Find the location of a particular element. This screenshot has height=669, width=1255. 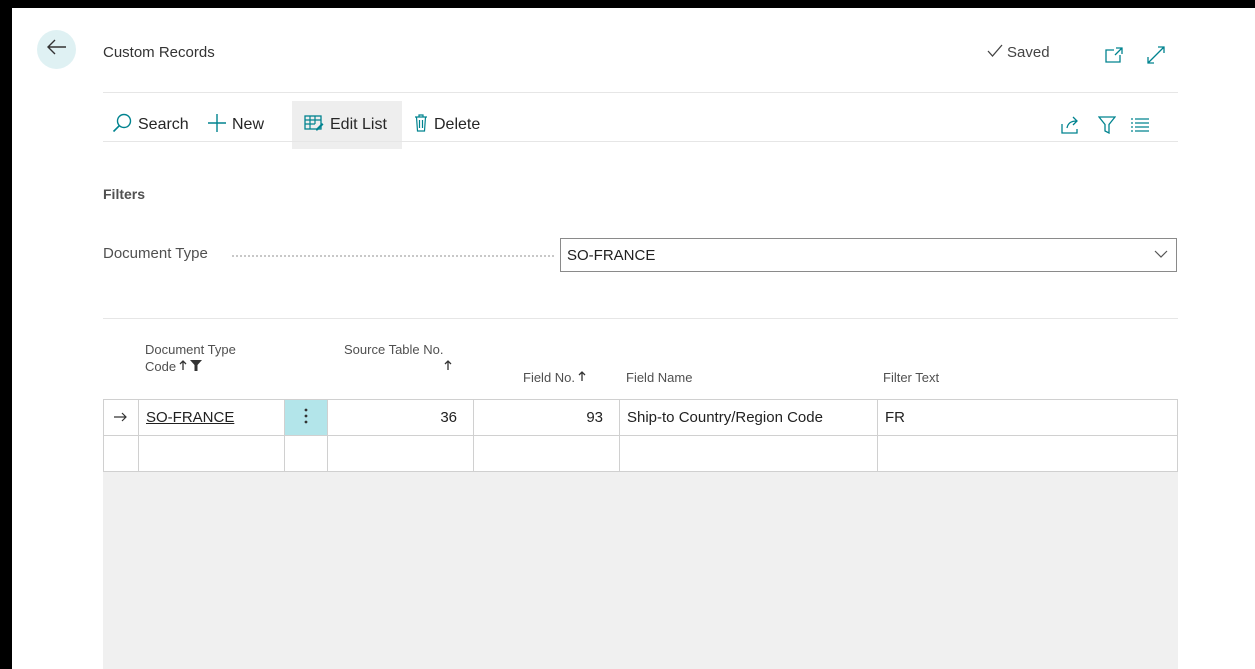

plus-icon is located at coordinates (217, 125).